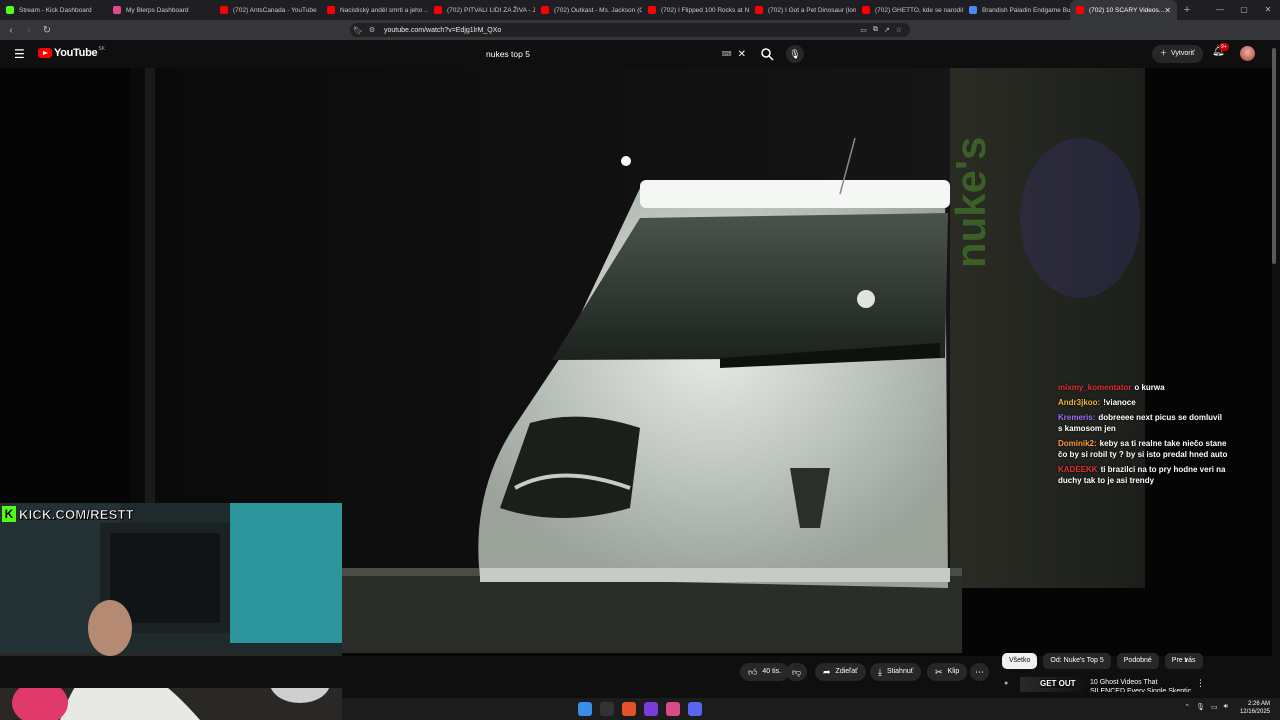 This screenshot has width=1280, height=720. What do you see at coordinates (640, 709) in the screenshot?
I see `taskbar-apps` at bounding box center [640, 709].